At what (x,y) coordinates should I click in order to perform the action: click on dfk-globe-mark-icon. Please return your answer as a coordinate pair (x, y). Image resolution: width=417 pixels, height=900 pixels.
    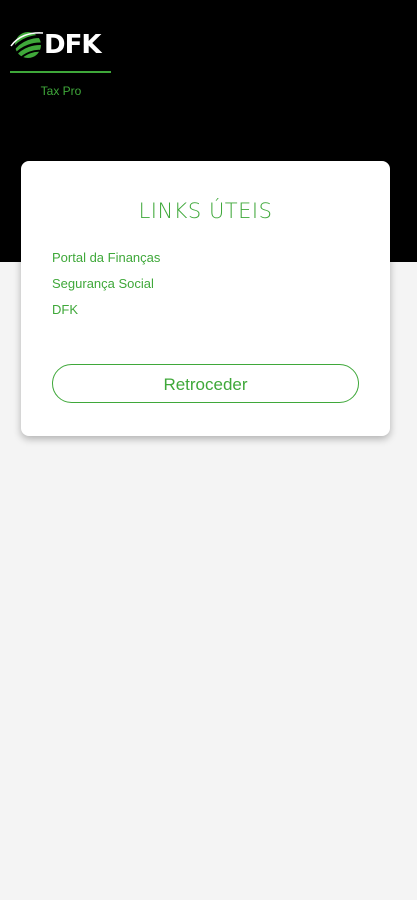
    Looking at the image, I should click on (28, 46).